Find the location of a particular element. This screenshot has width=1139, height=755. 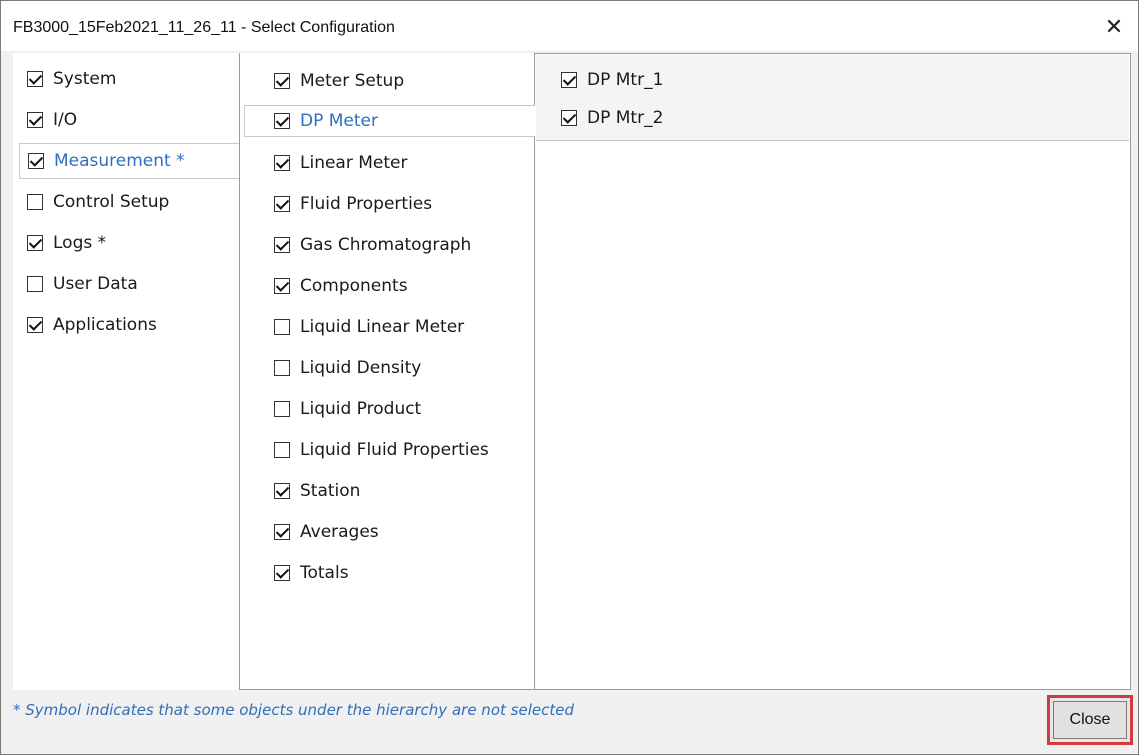

list-item-label: Liquid Product is located at coordinates (361, 409).